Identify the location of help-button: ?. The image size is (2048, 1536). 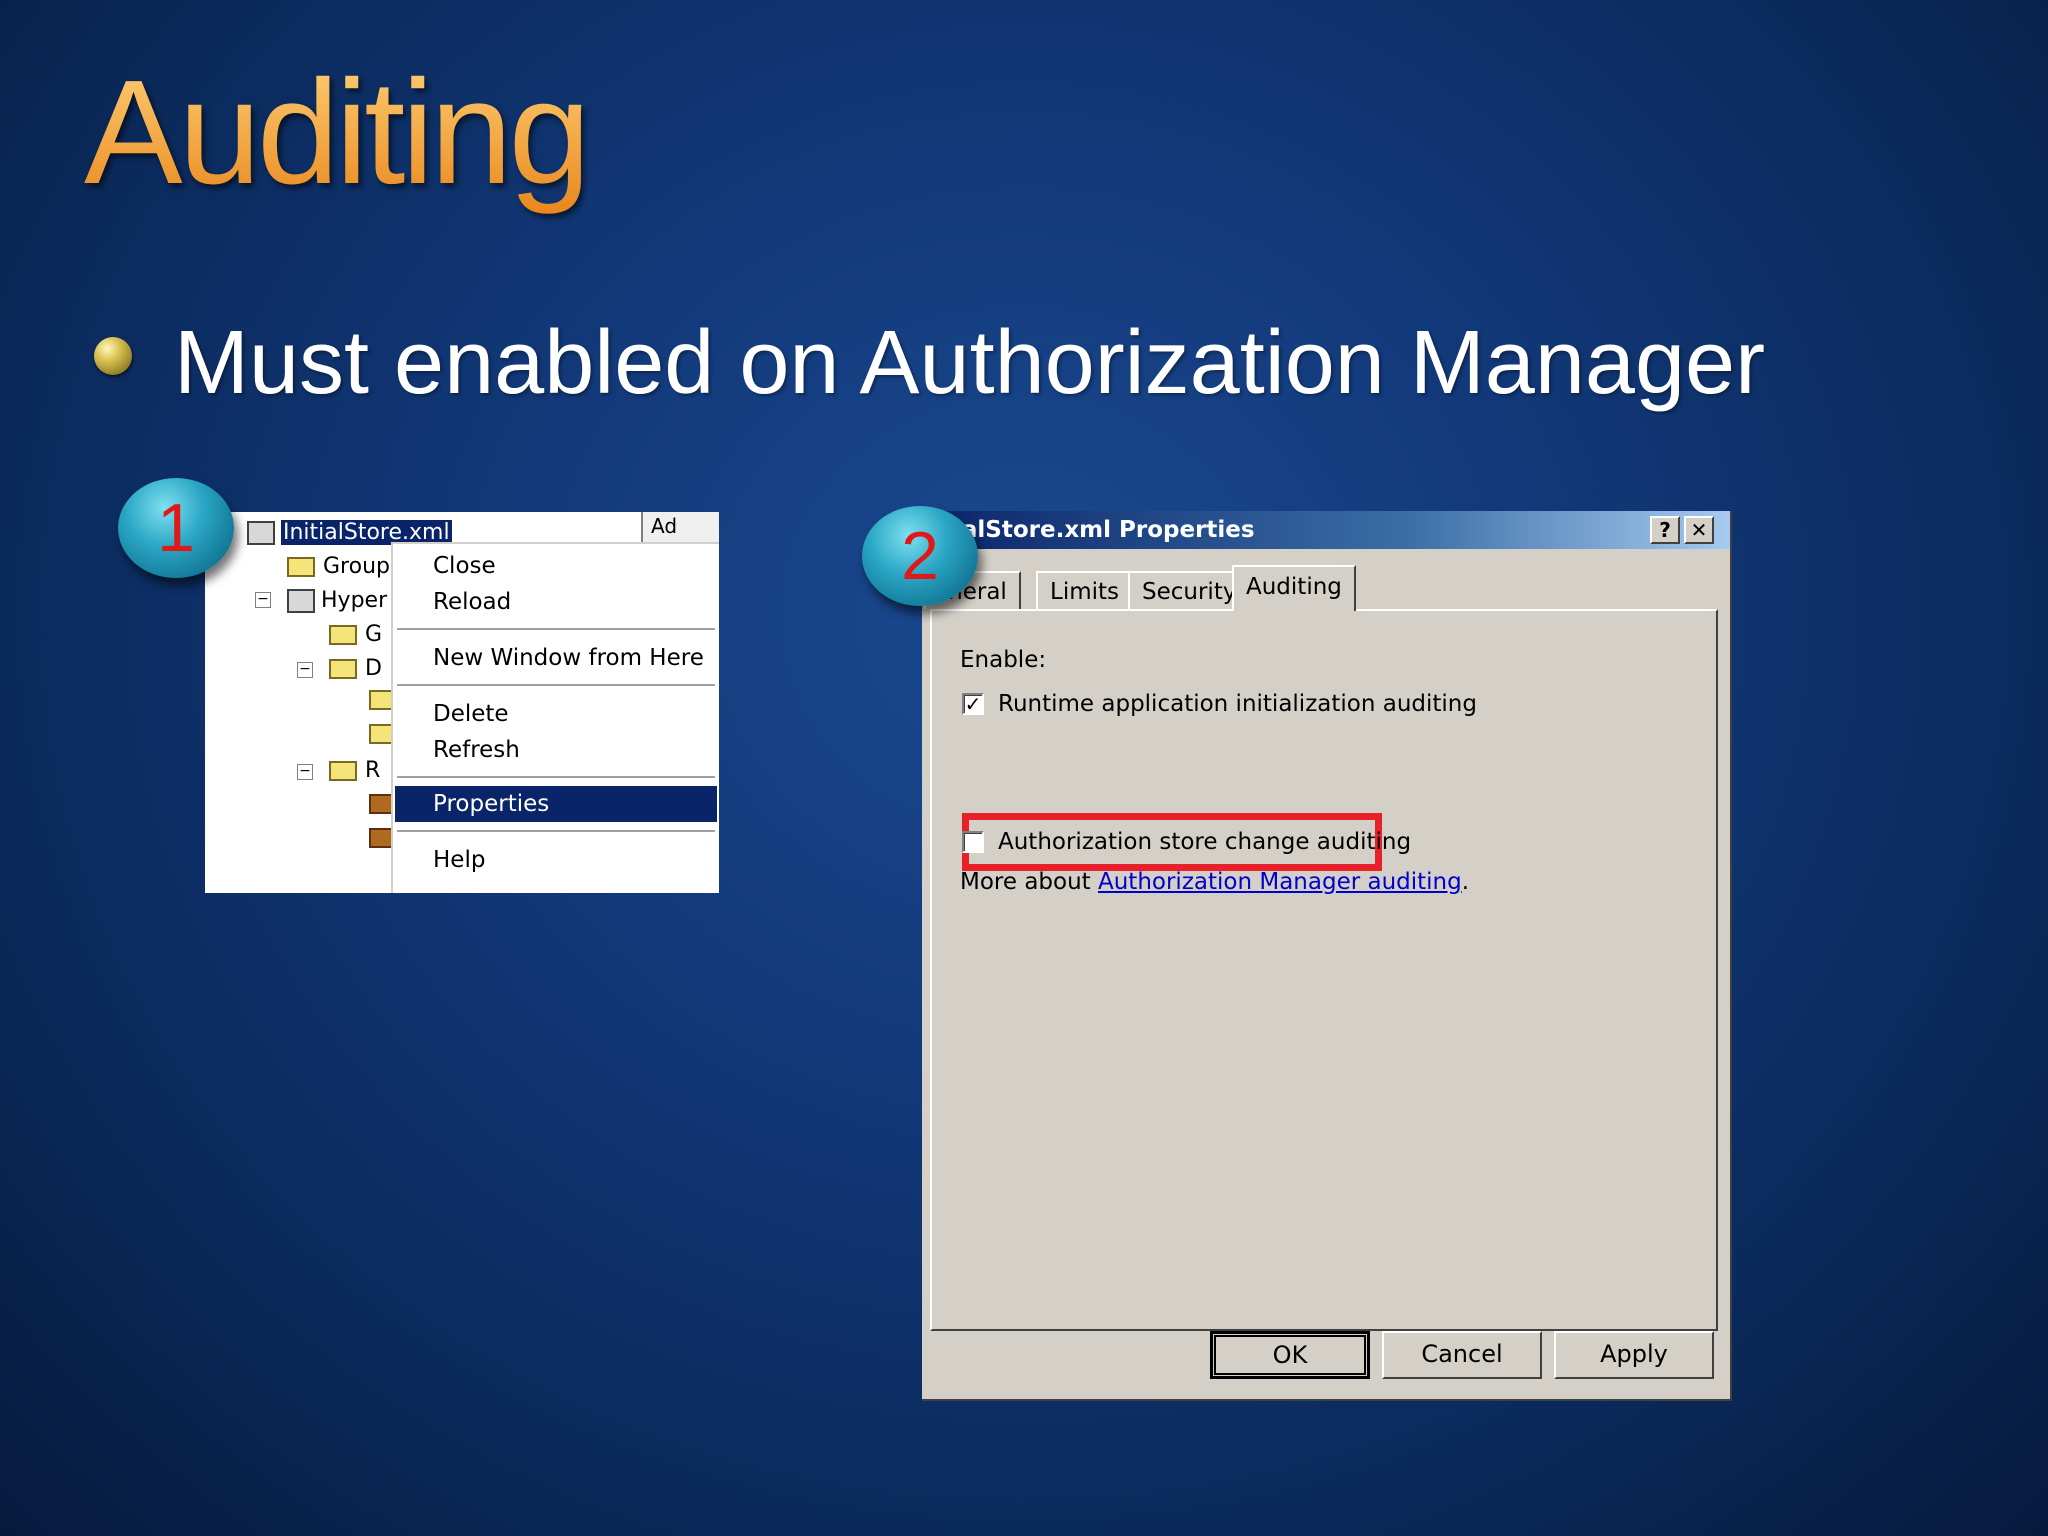
(1665, 530).